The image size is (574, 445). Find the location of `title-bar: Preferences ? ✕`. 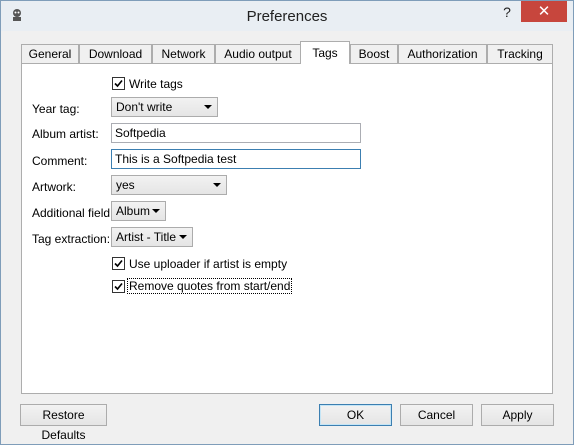

title-bar: Preferences ? ✕ is located at coordinates (287, 16).